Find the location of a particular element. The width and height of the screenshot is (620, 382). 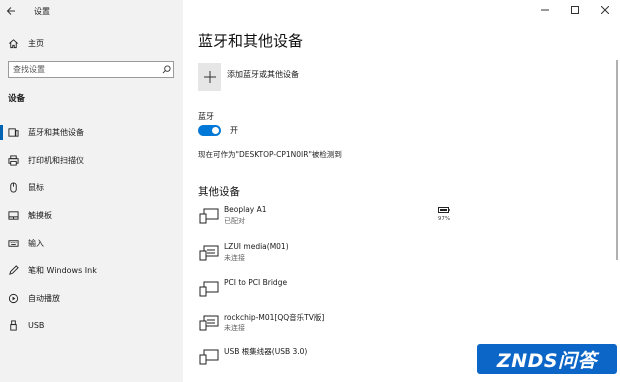

search-box is located at coordinates (91, 69).